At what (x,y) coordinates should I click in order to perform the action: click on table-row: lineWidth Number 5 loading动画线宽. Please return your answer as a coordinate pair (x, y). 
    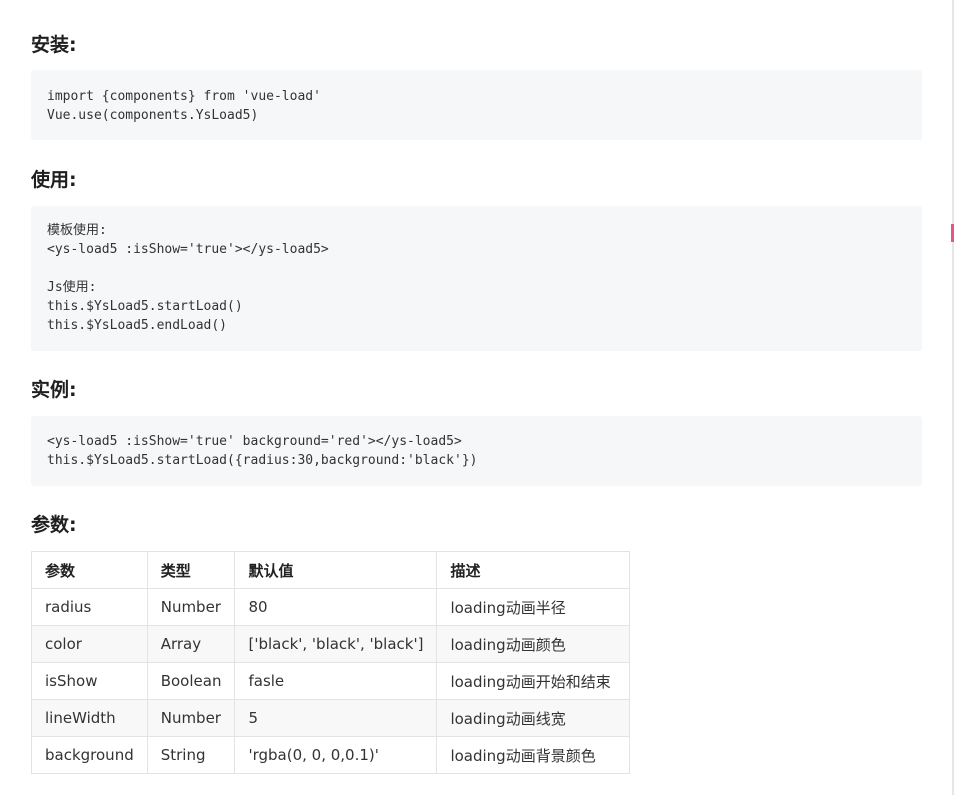
    Looking at the image, I should click on (331, 718).